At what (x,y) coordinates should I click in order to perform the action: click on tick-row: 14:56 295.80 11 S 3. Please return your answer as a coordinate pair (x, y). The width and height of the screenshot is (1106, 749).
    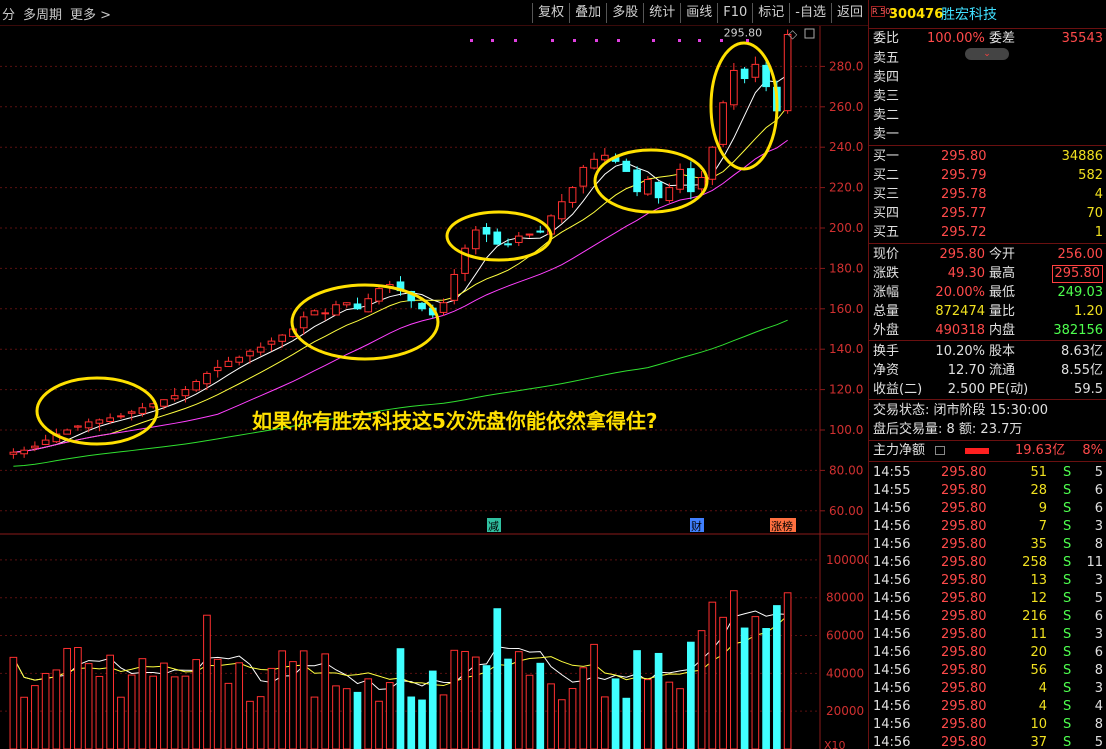
    Looking at the image, I should click on (987, 635).